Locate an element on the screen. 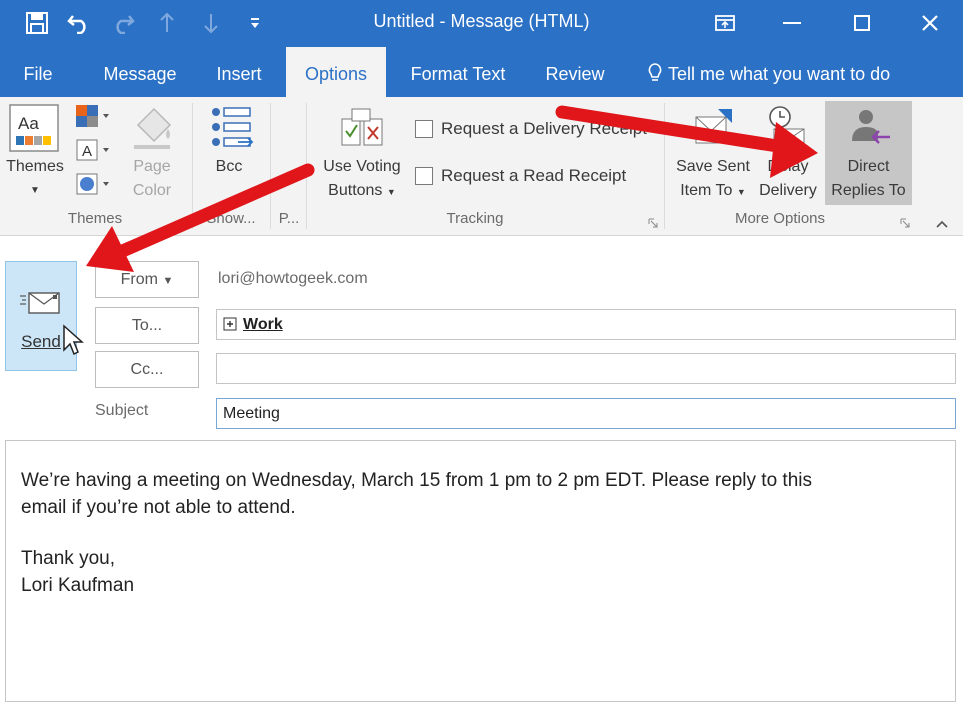 The width and height of the screenshot is (963, 711). collapse-ribbon-icon is located at coordinates (942, 222).